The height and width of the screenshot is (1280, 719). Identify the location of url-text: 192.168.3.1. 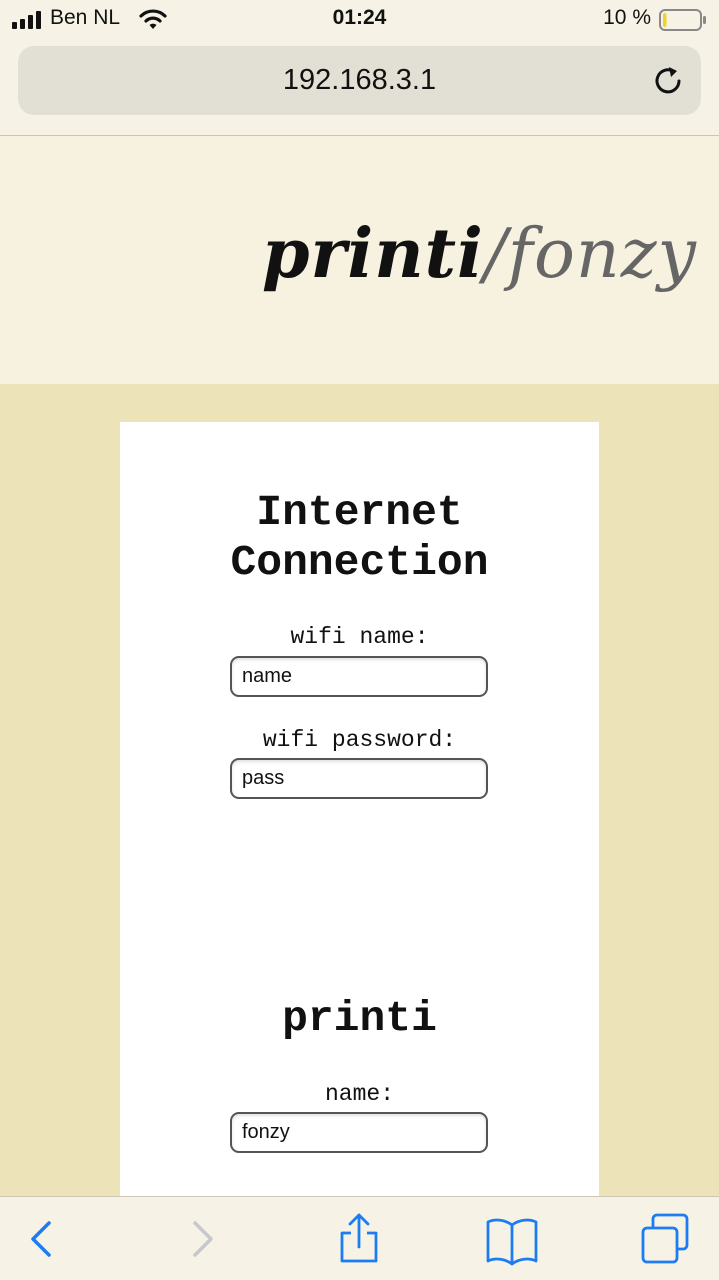
(359, 80).